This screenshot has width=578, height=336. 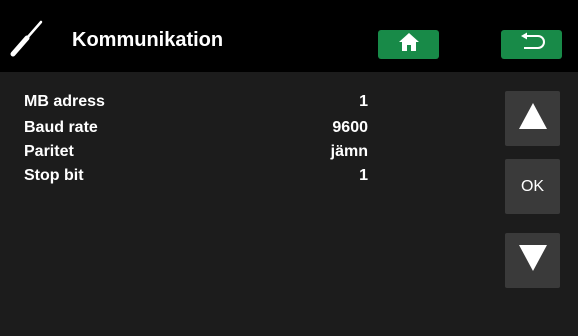 I want to click on ok-button: OK, so click(x=532, y=186).